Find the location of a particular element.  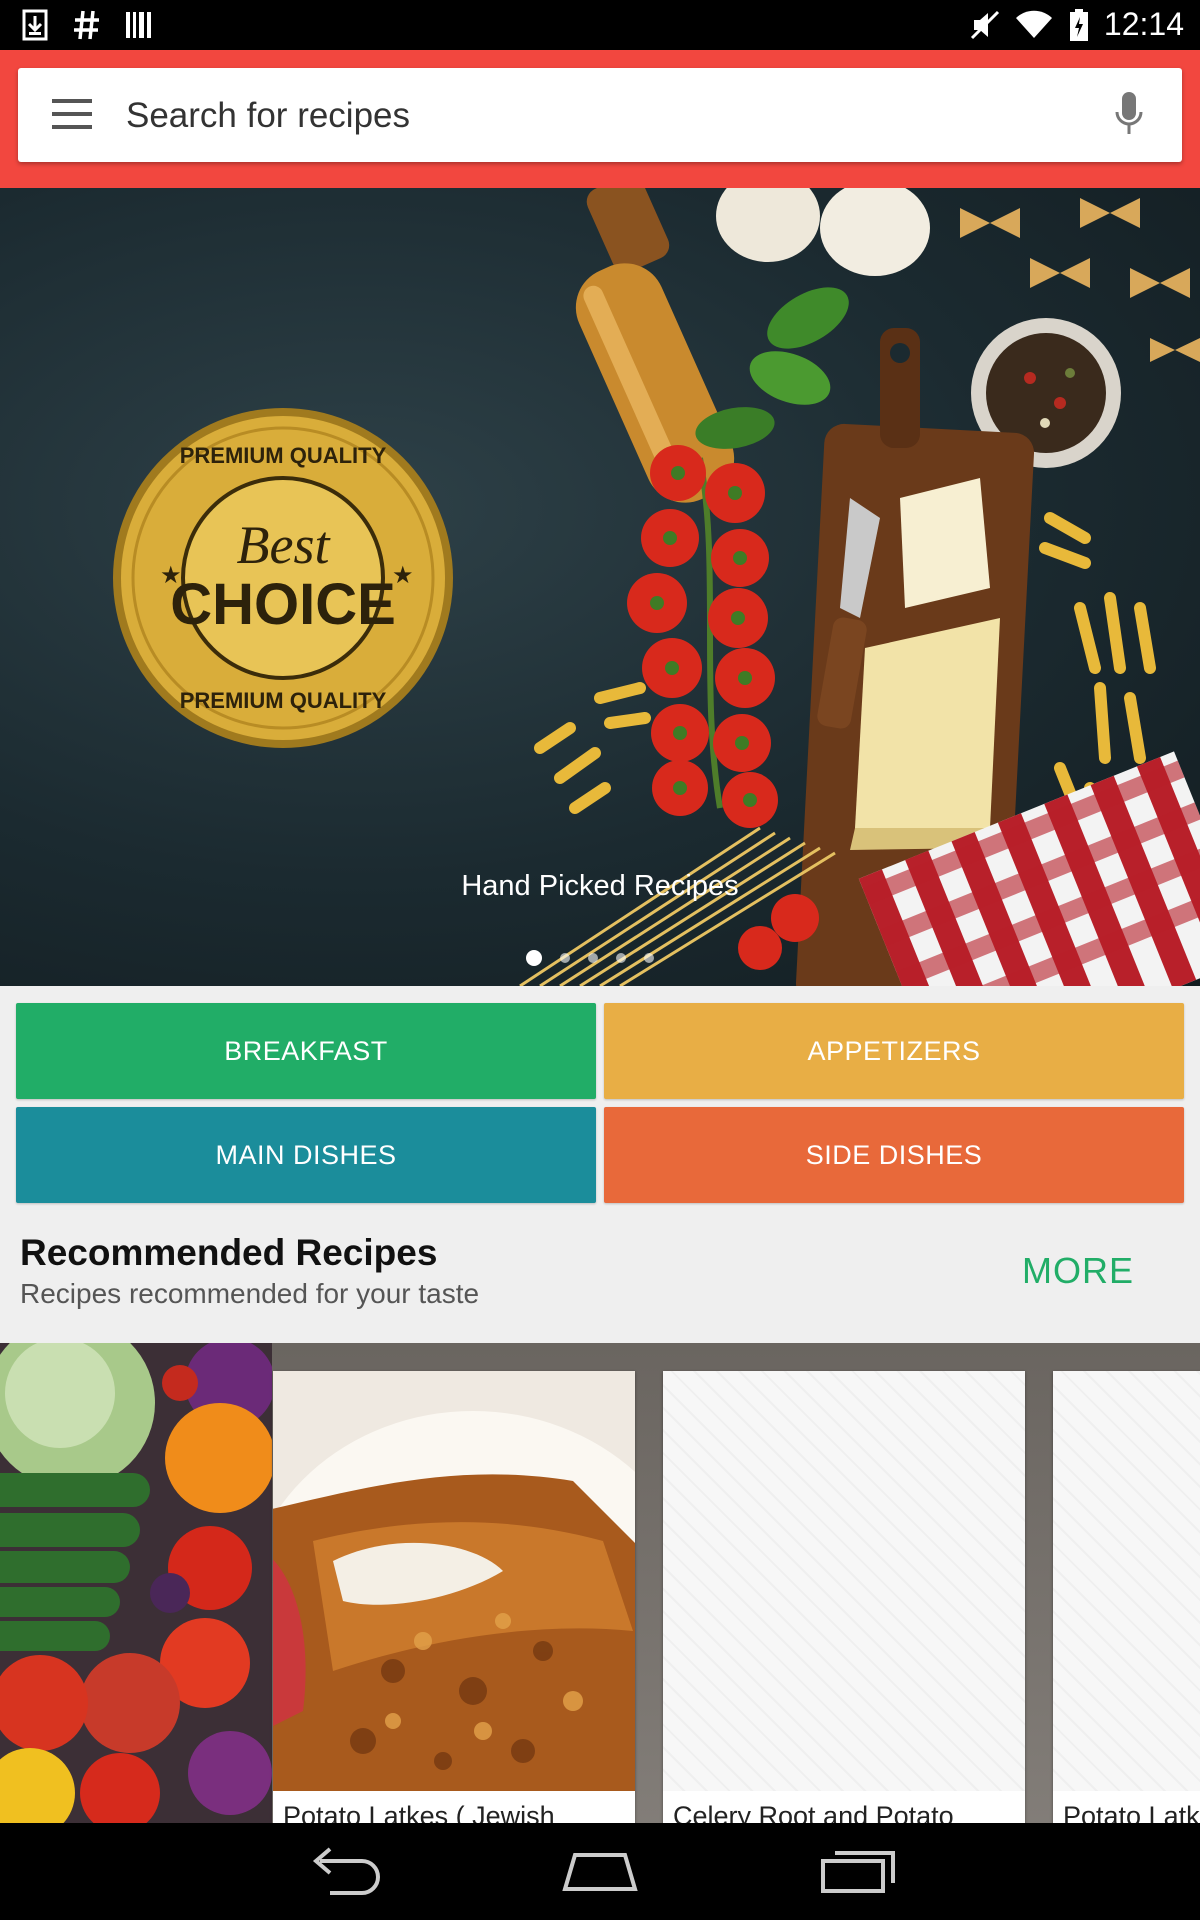

search-box is located at coordinates (600, 115).